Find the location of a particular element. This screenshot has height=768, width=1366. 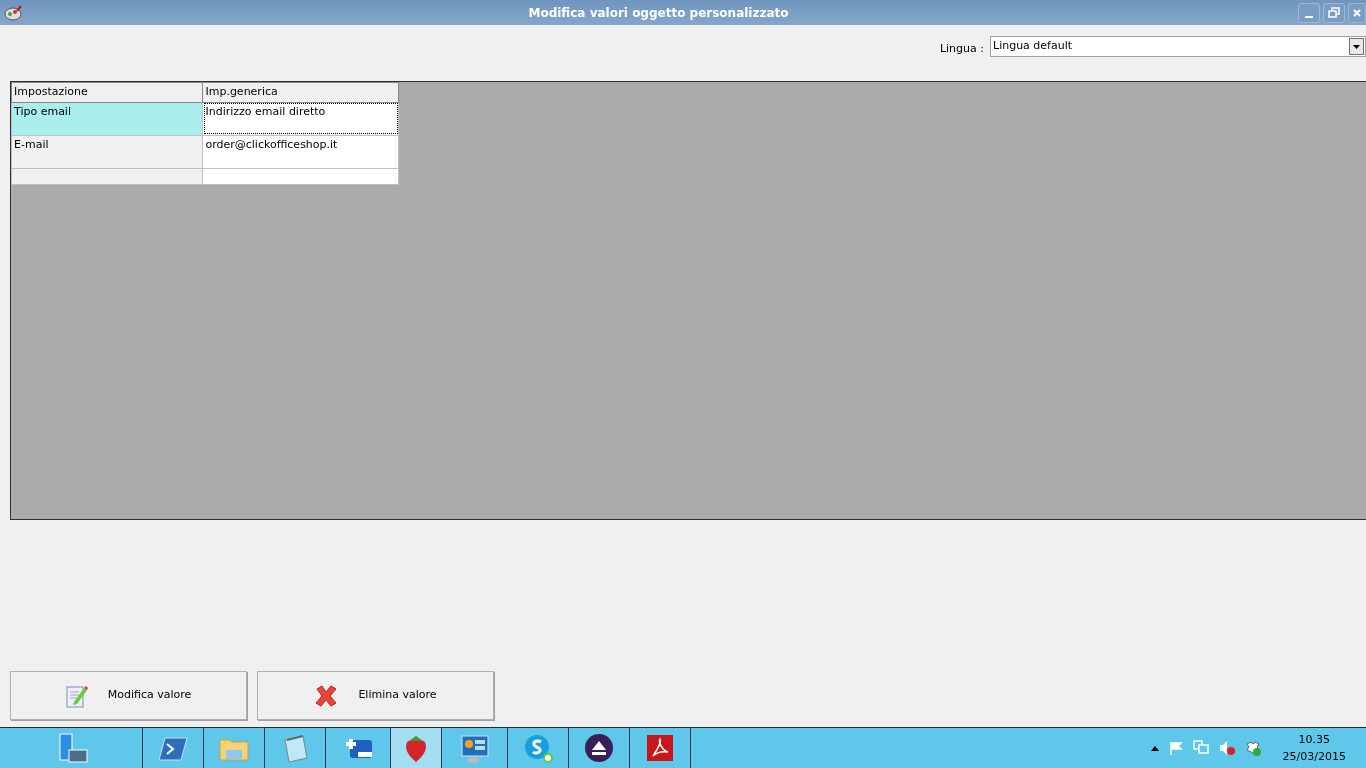

network-icon is located at coordinates (1200, 748).